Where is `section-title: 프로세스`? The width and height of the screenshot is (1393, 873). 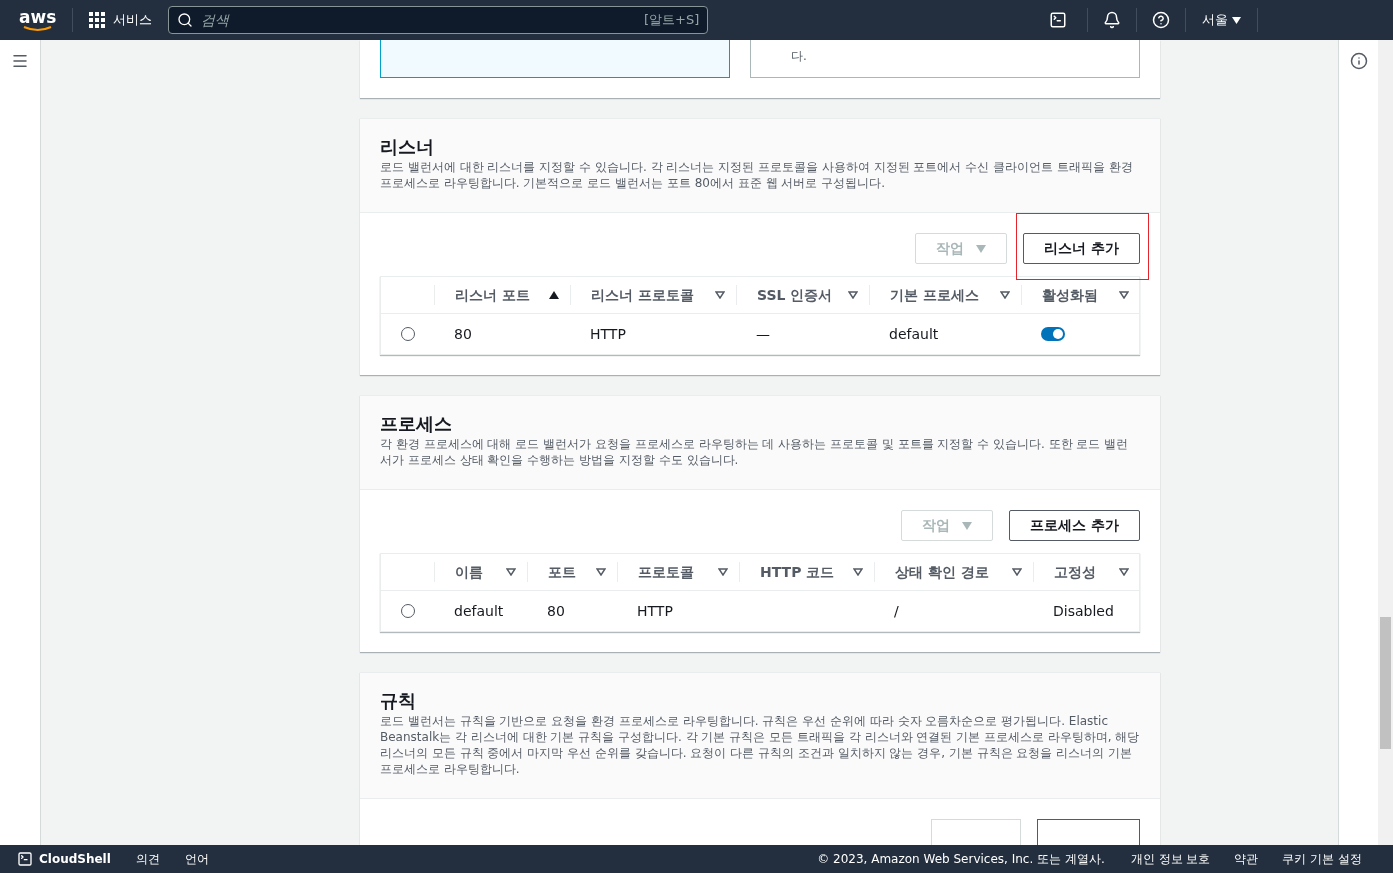 section-title: 프로세스 is located at coordinates (416, 424).